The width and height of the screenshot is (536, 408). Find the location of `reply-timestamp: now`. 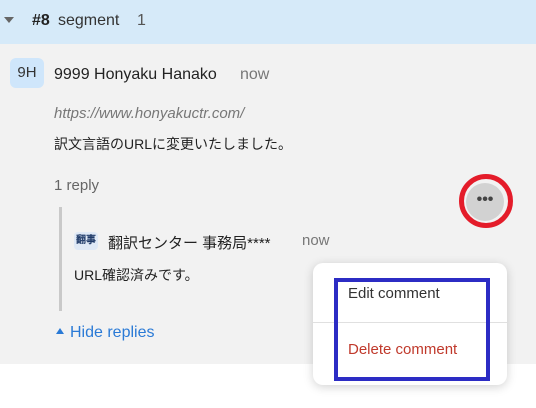

reply-timestamp: now is located at coordinates (316, 240).